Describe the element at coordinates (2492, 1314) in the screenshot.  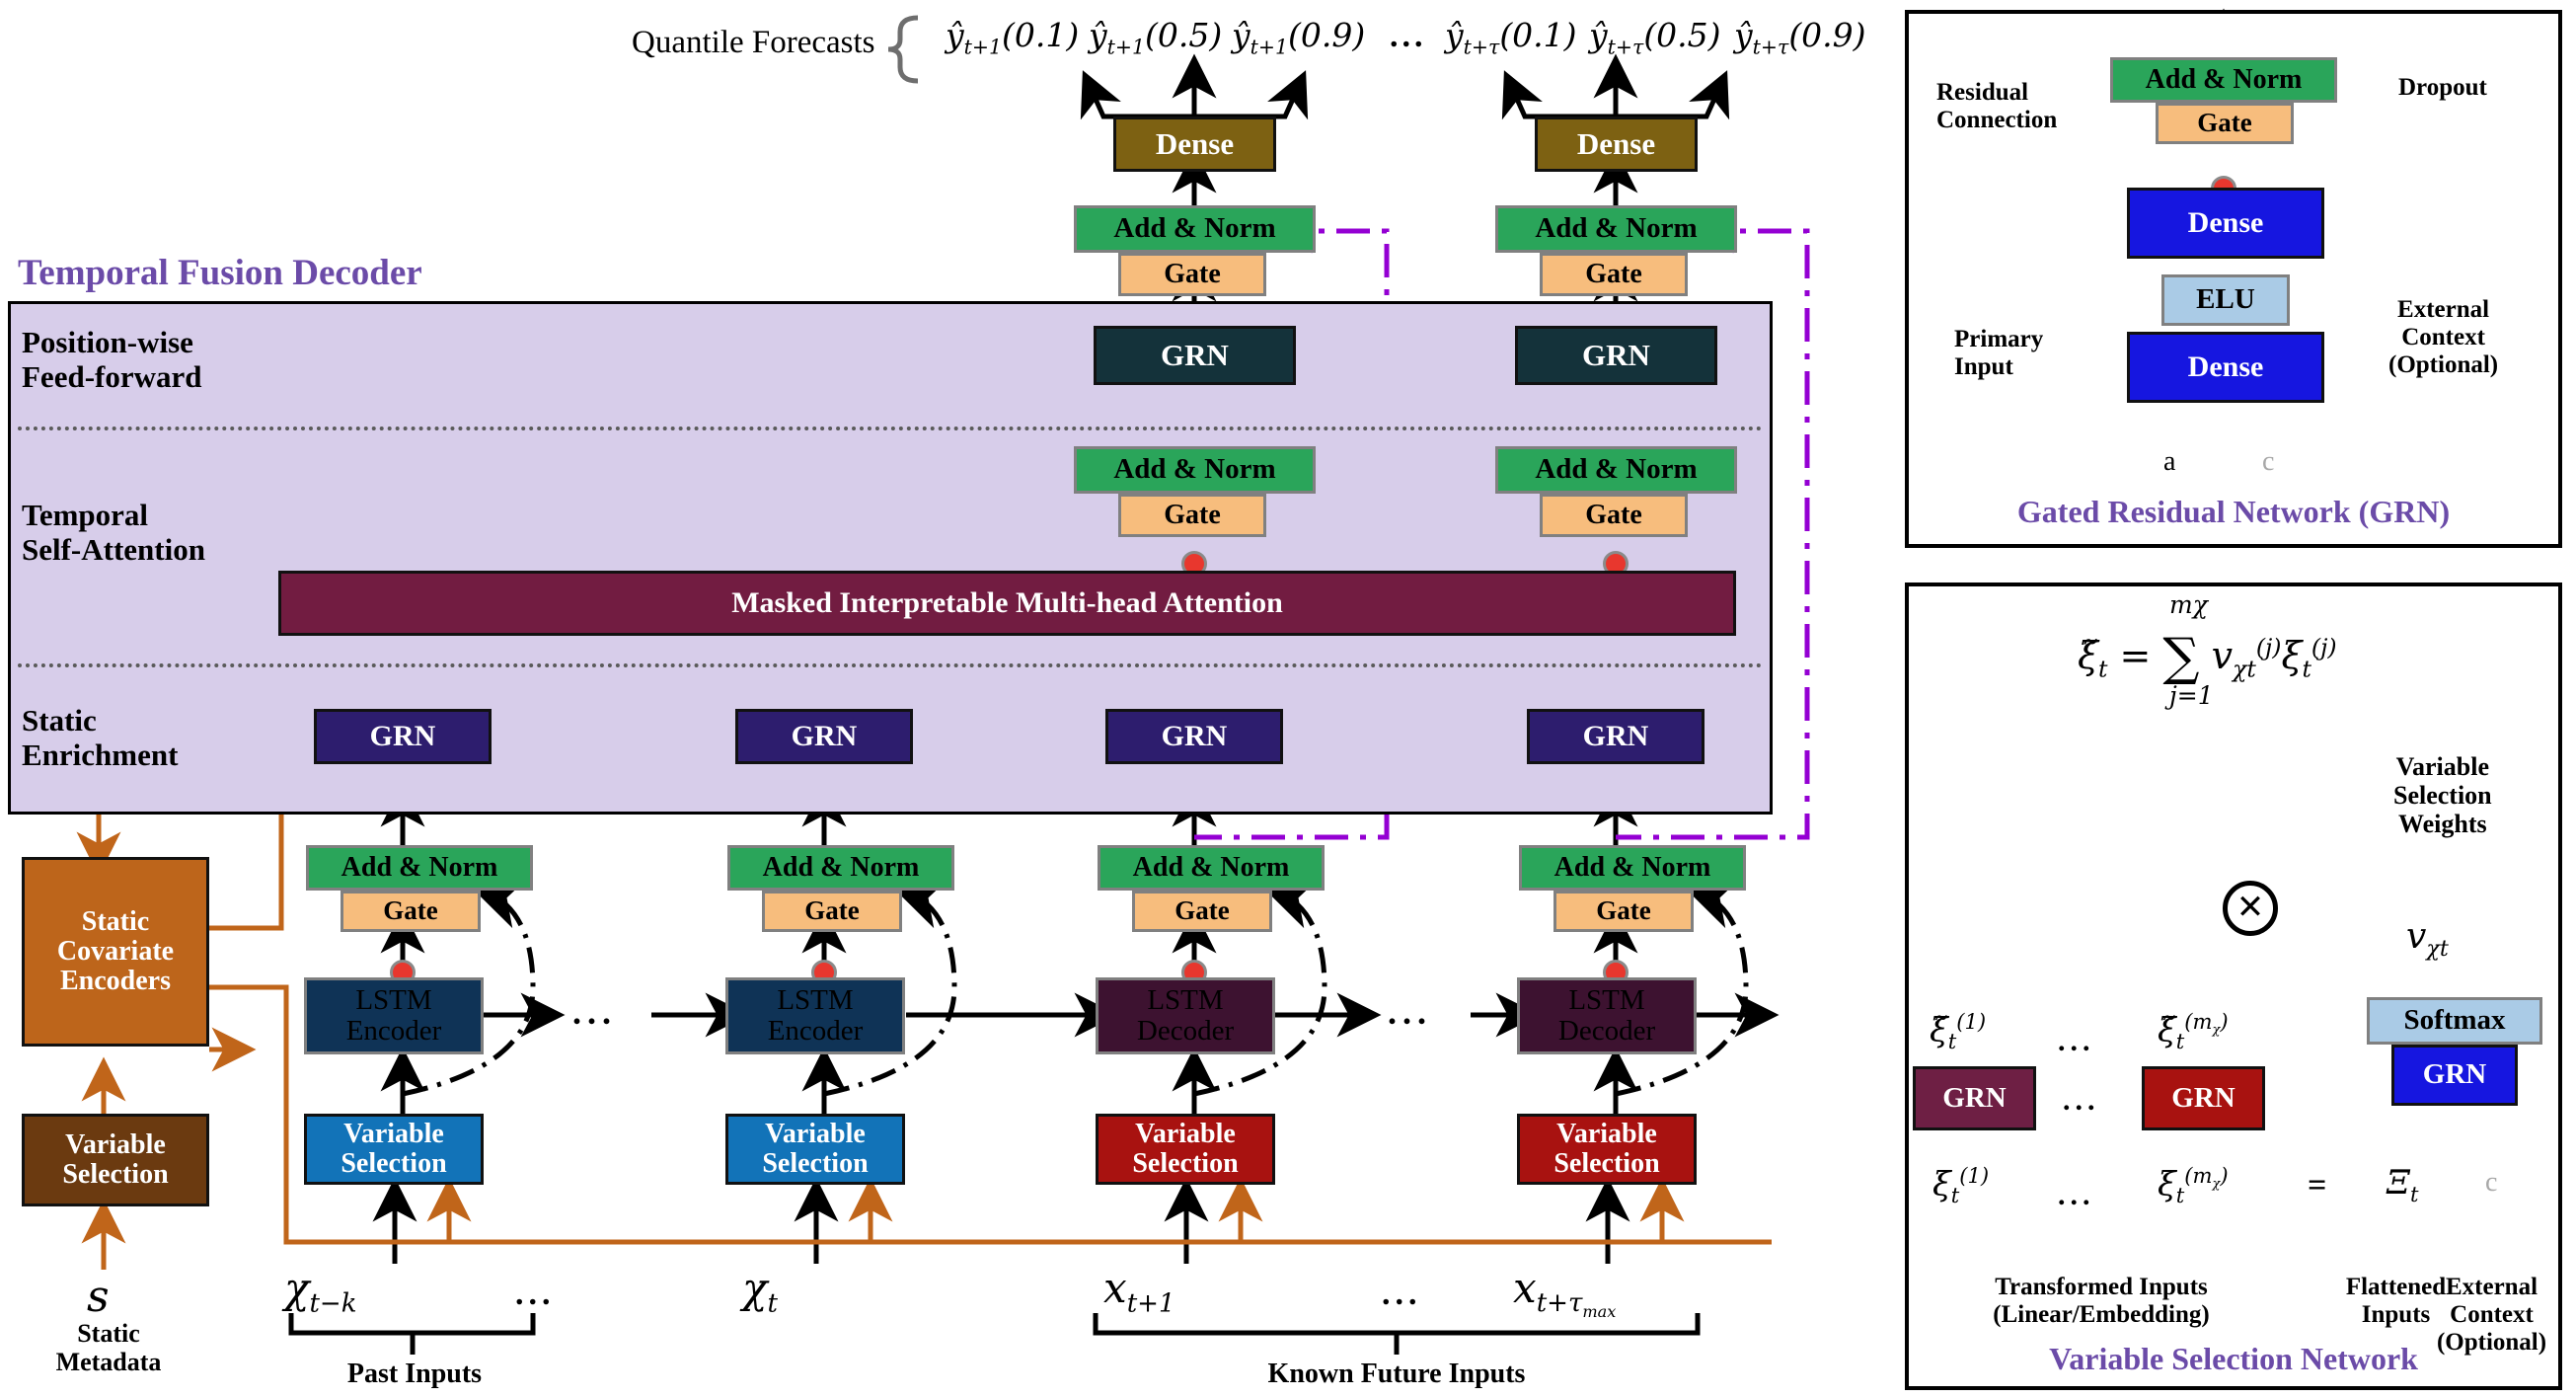
I see `external-line2: Context` at that location.